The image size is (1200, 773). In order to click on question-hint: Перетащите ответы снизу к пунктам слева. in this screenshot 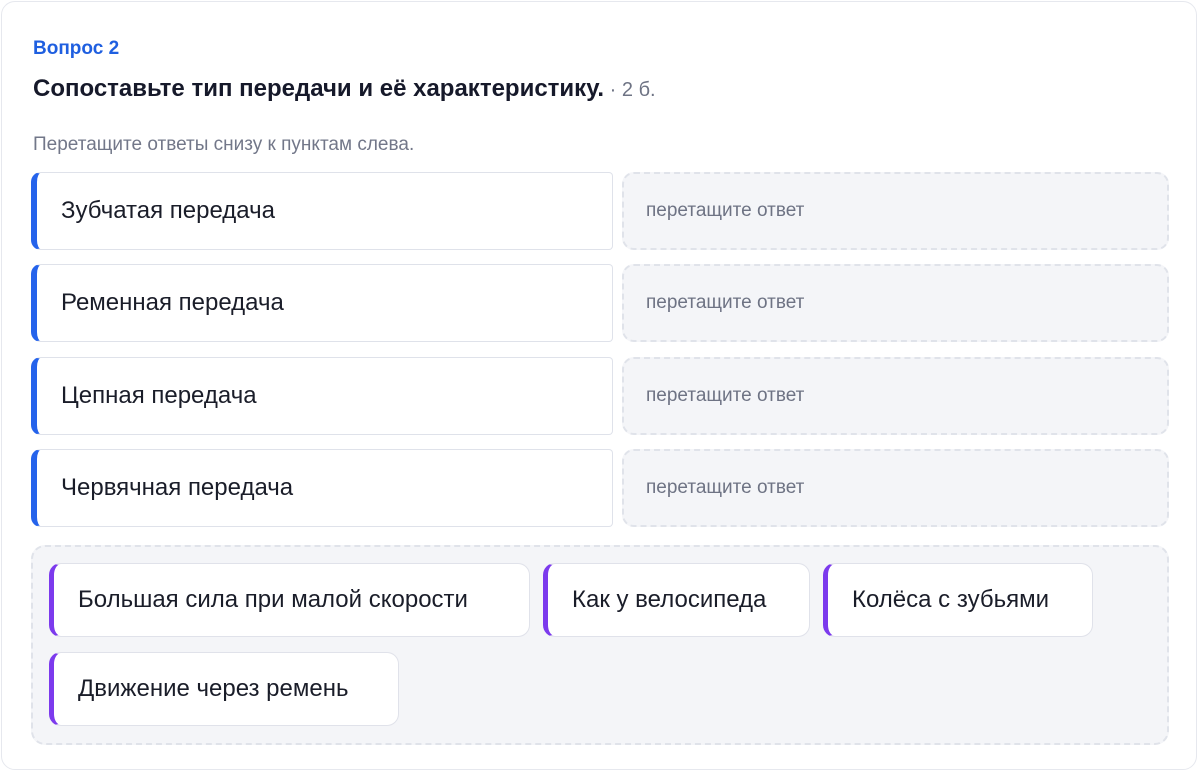, I will do `click(224, 144)`.